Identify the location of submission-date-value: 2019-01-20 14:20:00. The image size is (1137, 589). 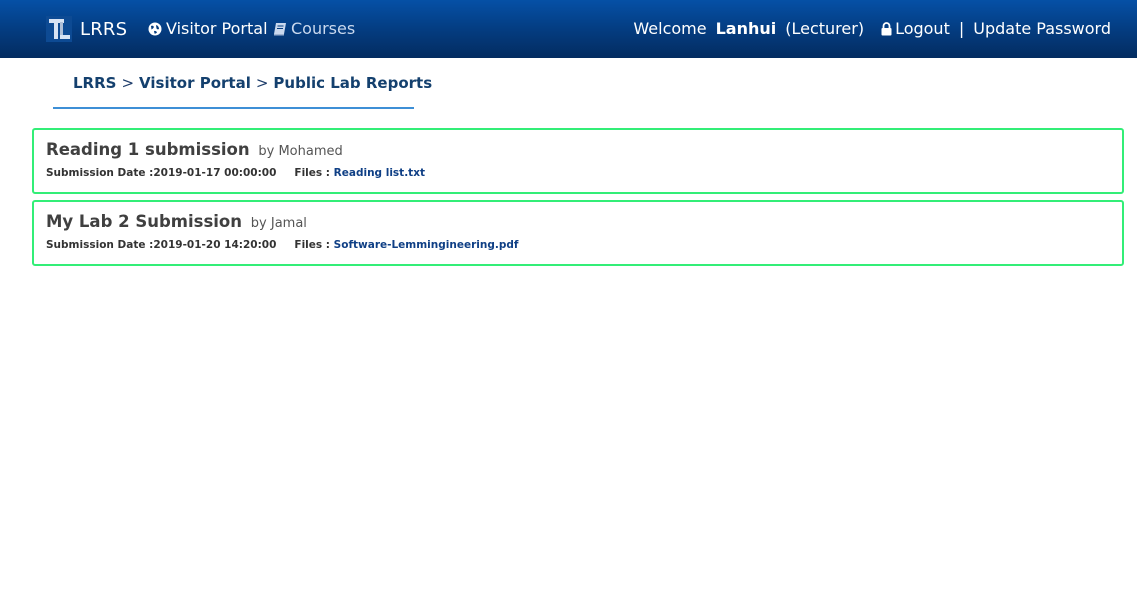
(215, 245).